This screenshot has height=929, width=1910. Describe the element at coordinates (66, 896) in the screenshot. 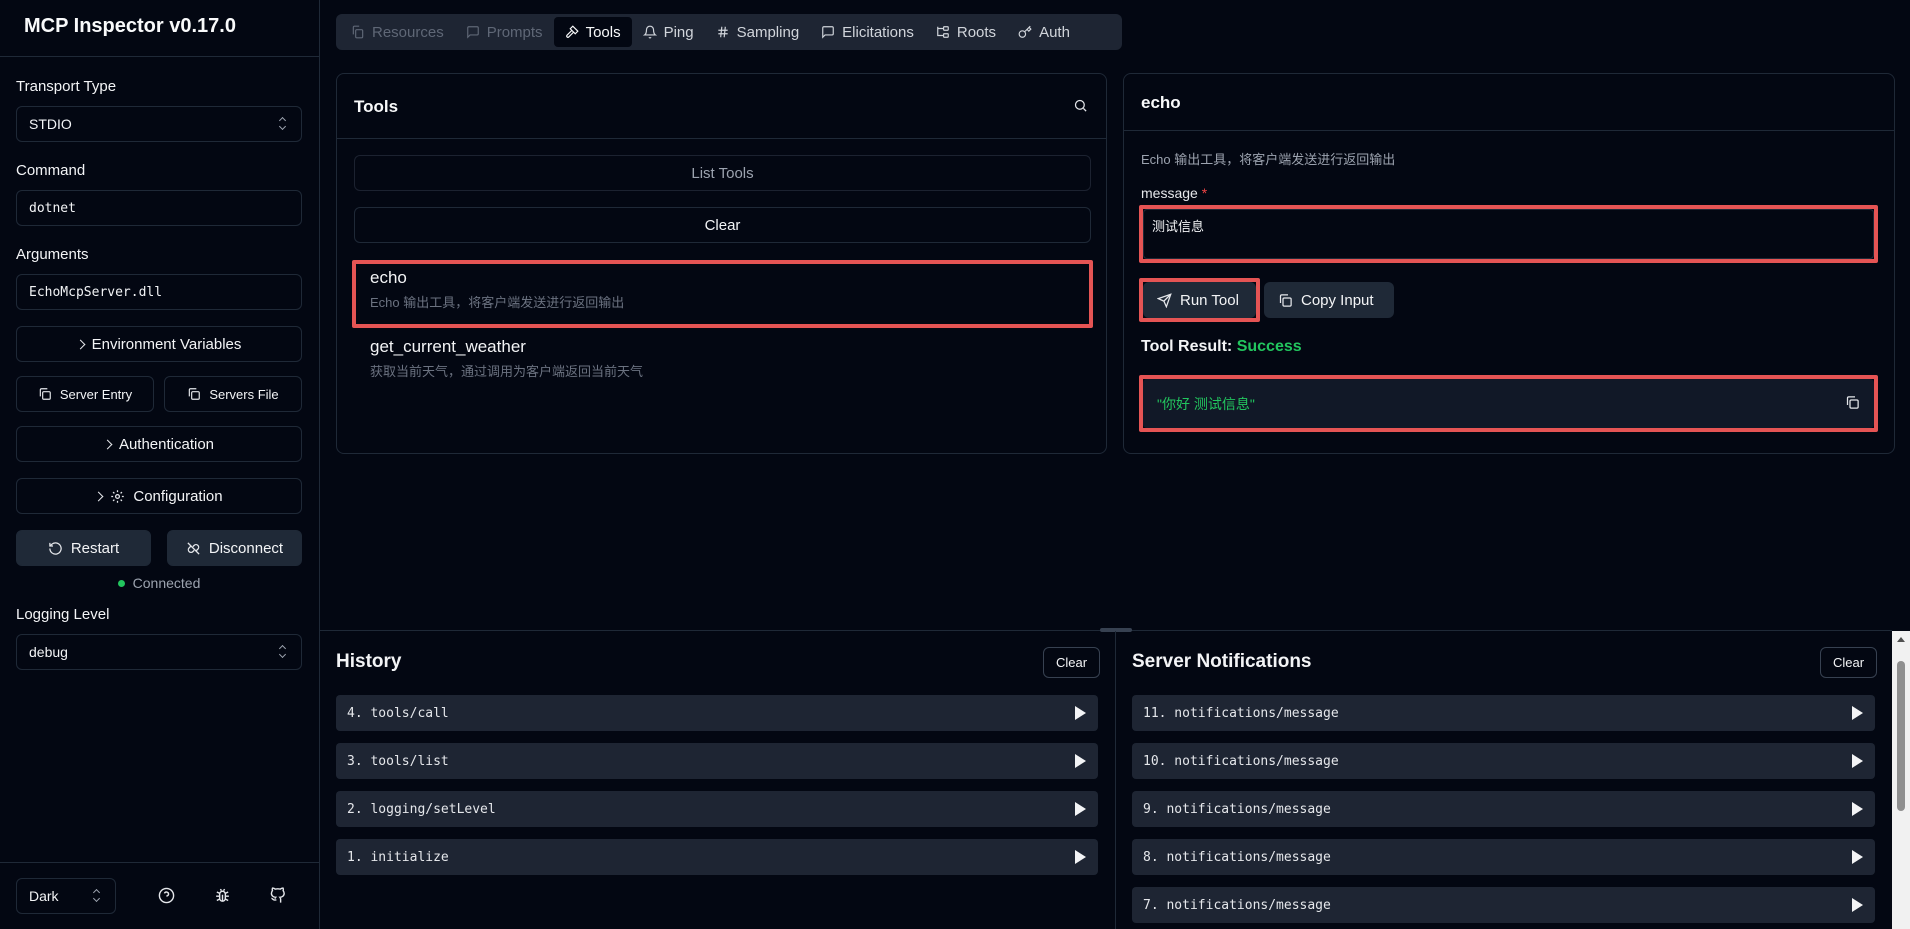

I see `theme-select: Dark` at that location.